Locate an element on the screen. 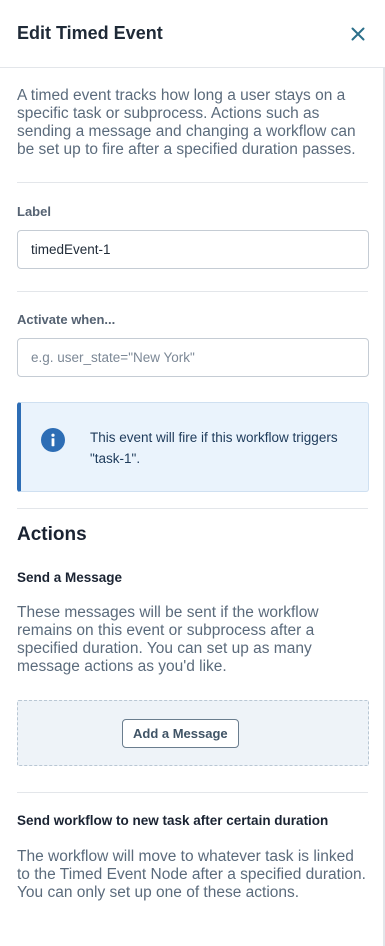 Image resolution: width=385 pixels, height=946 pixels. actions-heading: Actions is located at coordinates (52, 534).